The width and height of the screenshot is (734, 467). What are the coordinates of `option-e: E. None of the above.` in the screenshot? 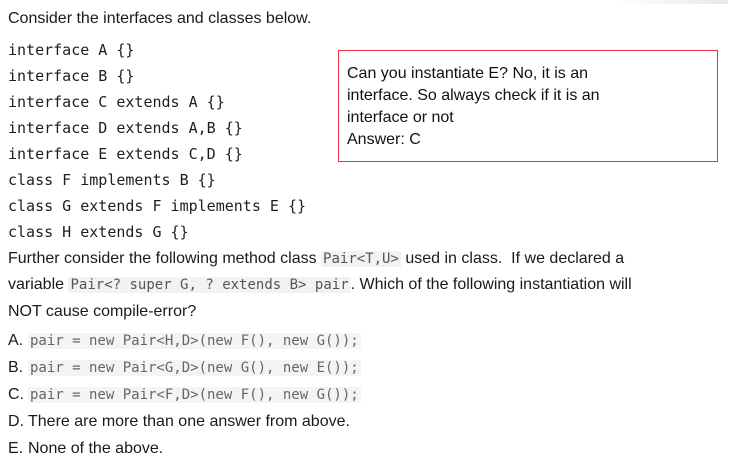 It's located at (85, 449).